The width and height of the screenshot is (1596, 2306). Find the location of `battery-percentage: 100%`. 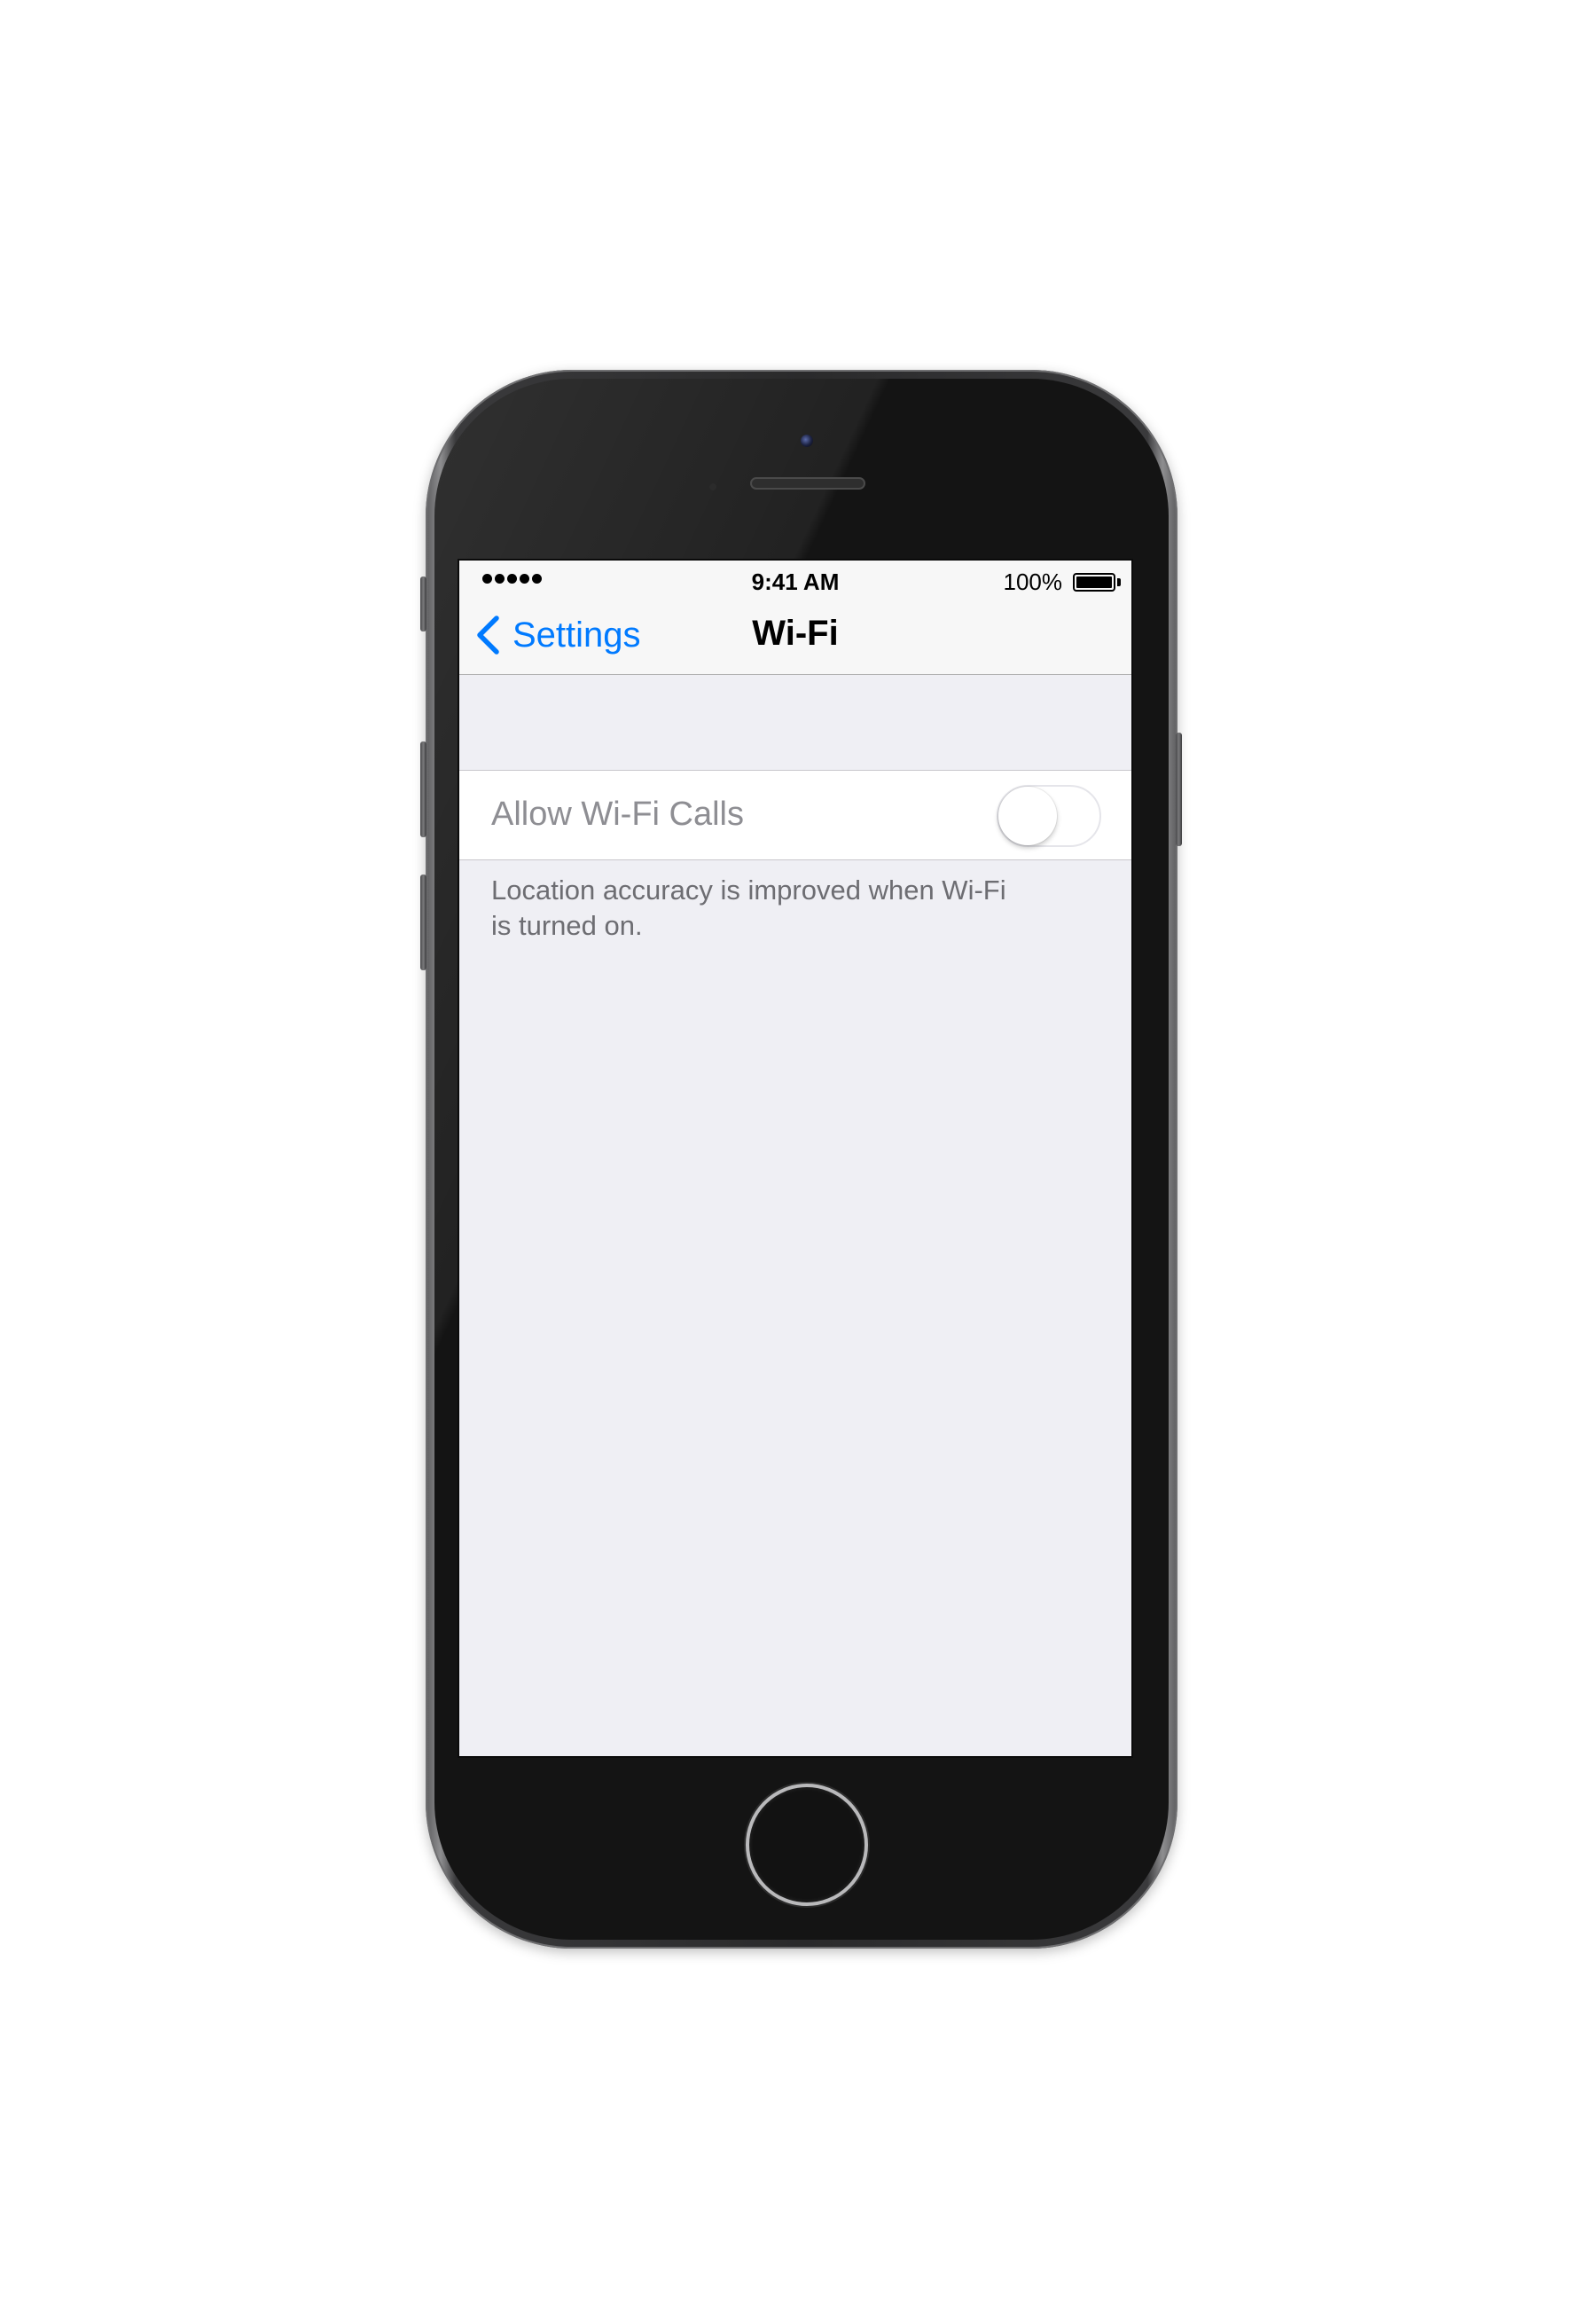

battery-percentage: 100% is located at coordinates (1033, 582).